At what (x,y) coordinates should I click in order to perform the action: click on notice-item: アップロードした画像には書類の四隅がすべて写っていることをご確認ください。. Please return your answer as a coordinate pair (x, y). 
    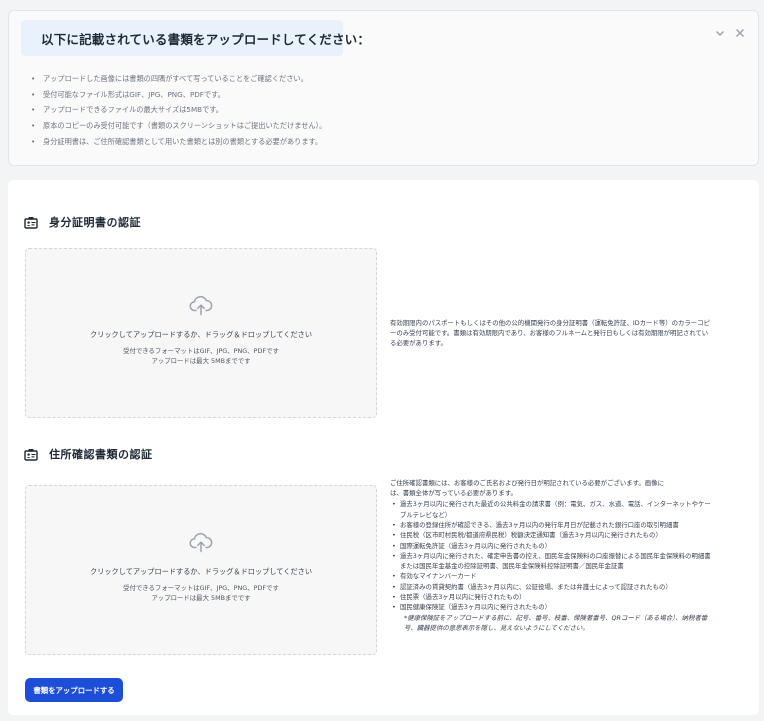
    Looking at the image, I should click on (178, 79).